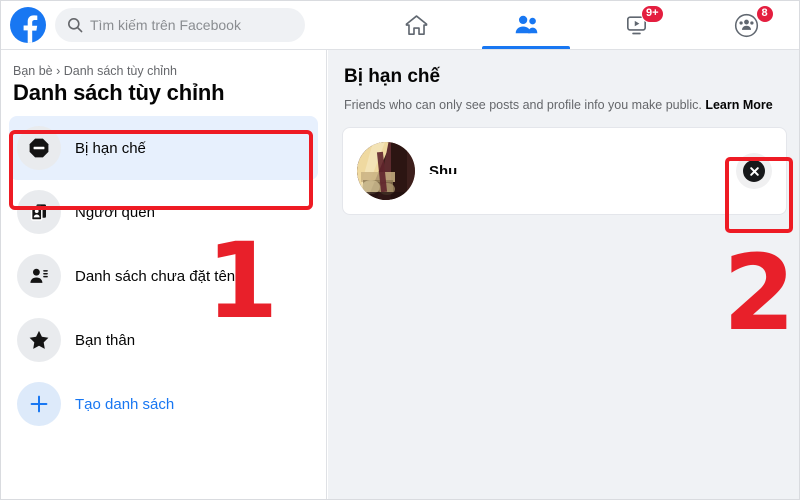 The image size is (800, 500). I want to click on search-input: Tìm kiếm trên Facebook, so click(180, 25).